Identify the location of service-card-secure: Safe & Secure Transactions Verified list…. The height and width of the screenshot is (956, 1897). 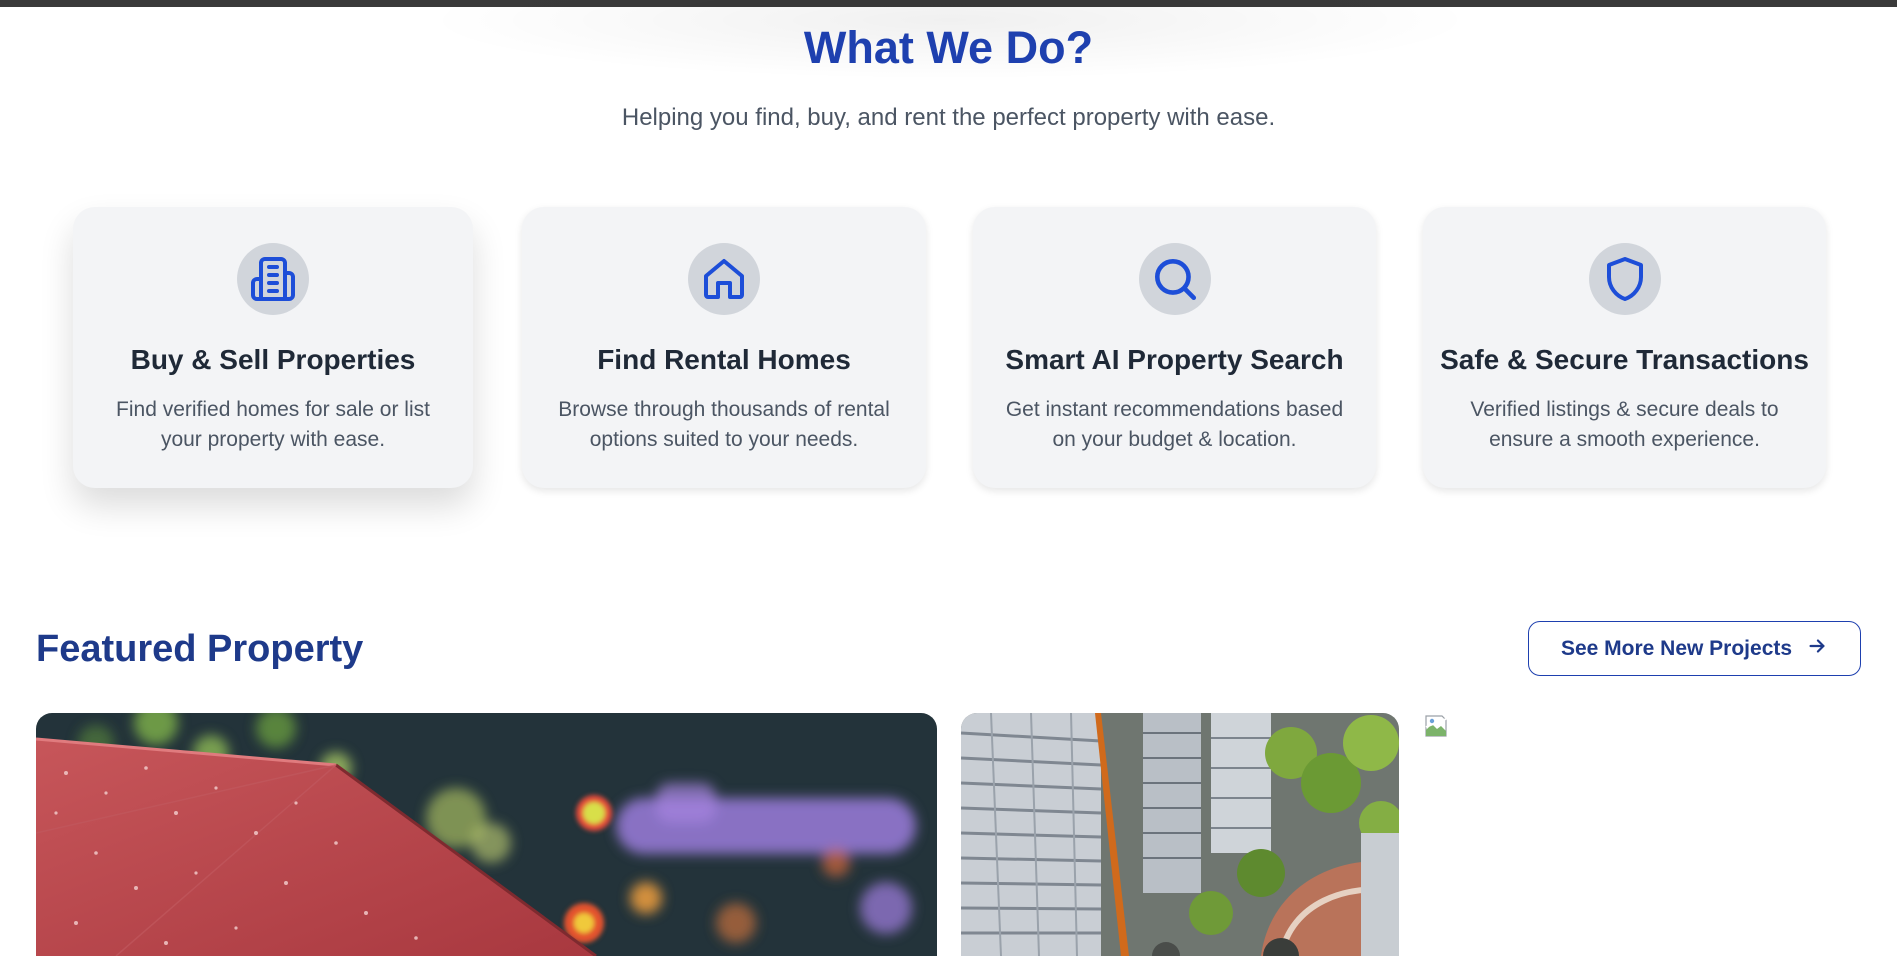
(1624, 347).